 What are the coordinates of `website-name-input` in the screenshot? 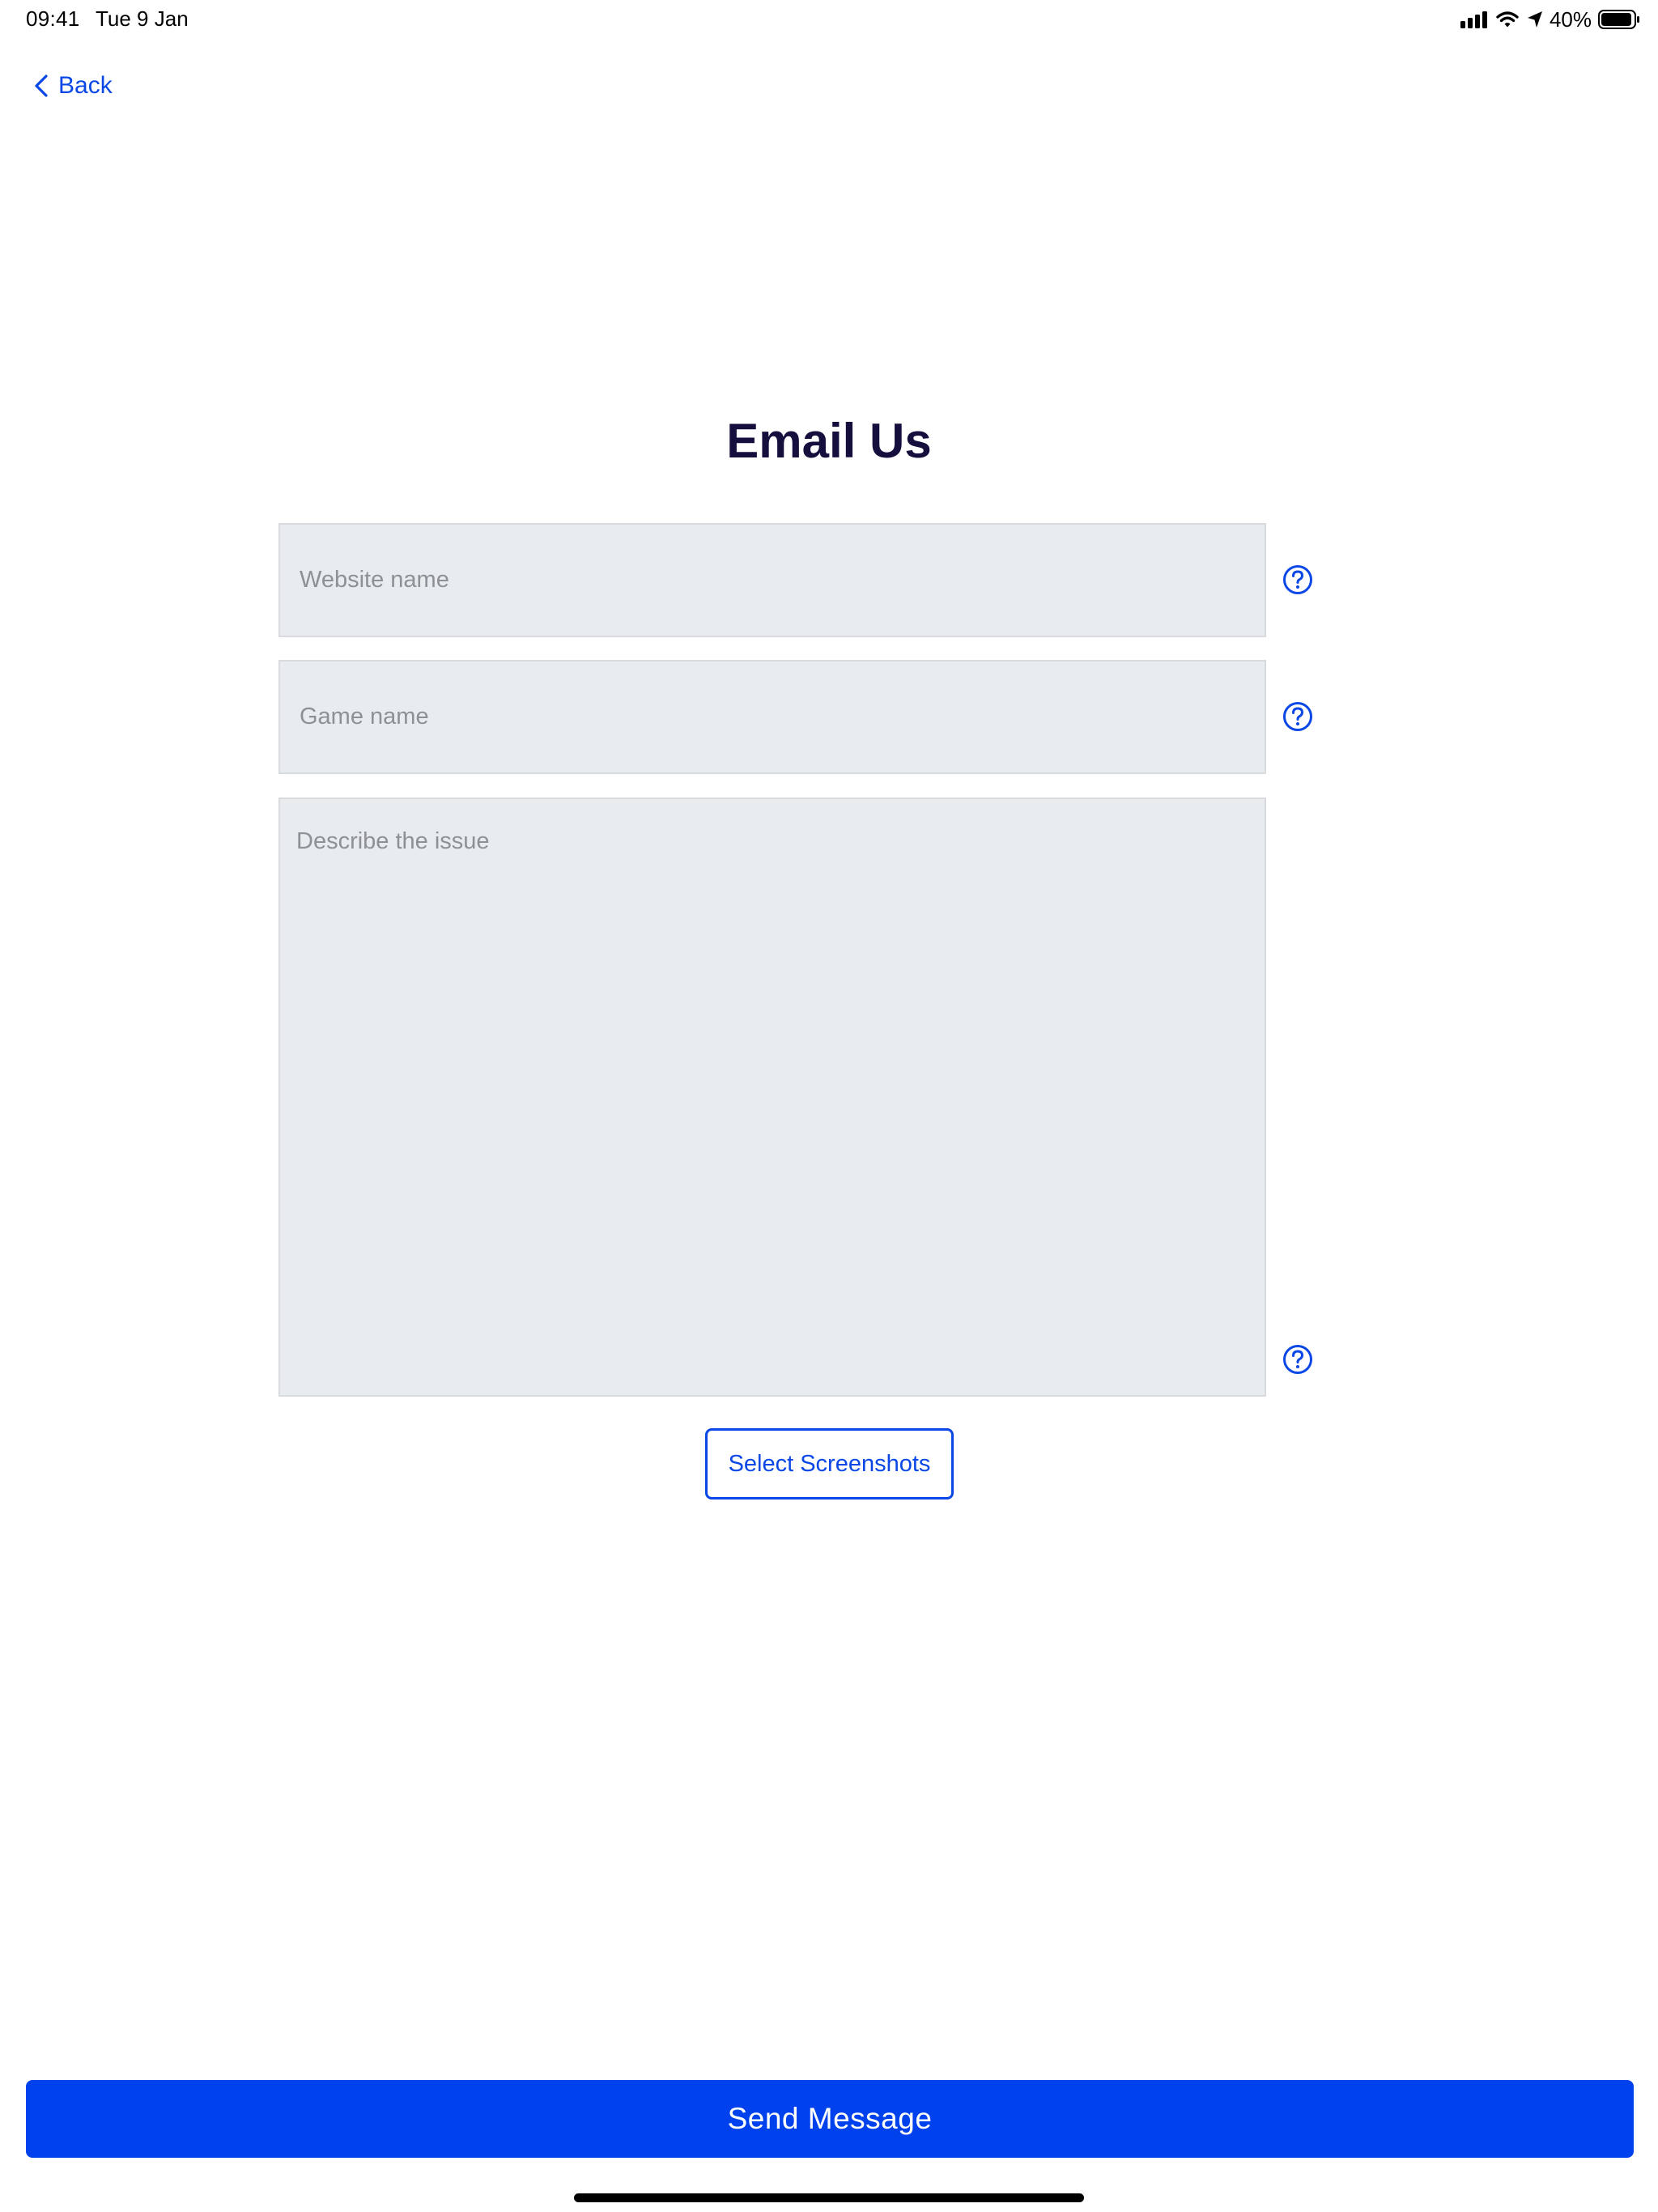 It's located at (772, 580).